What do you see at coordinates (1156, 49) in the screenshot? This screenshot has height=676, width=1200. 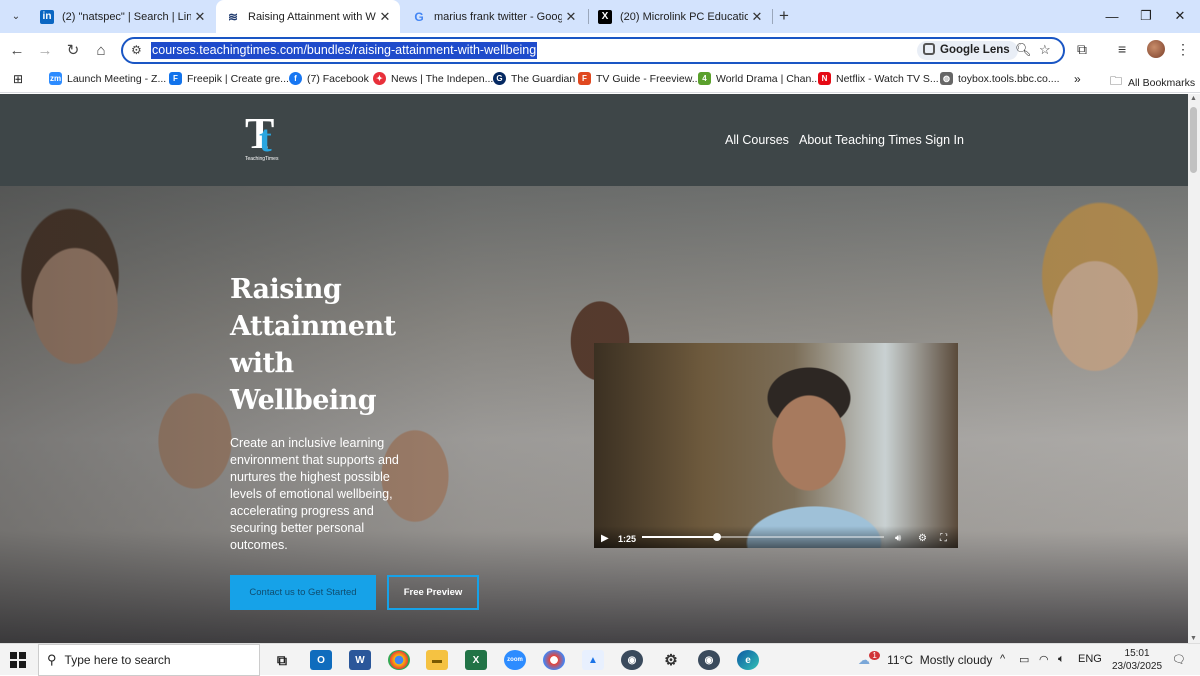 I see `profile-avatar` at bounding box center [1156, 49].